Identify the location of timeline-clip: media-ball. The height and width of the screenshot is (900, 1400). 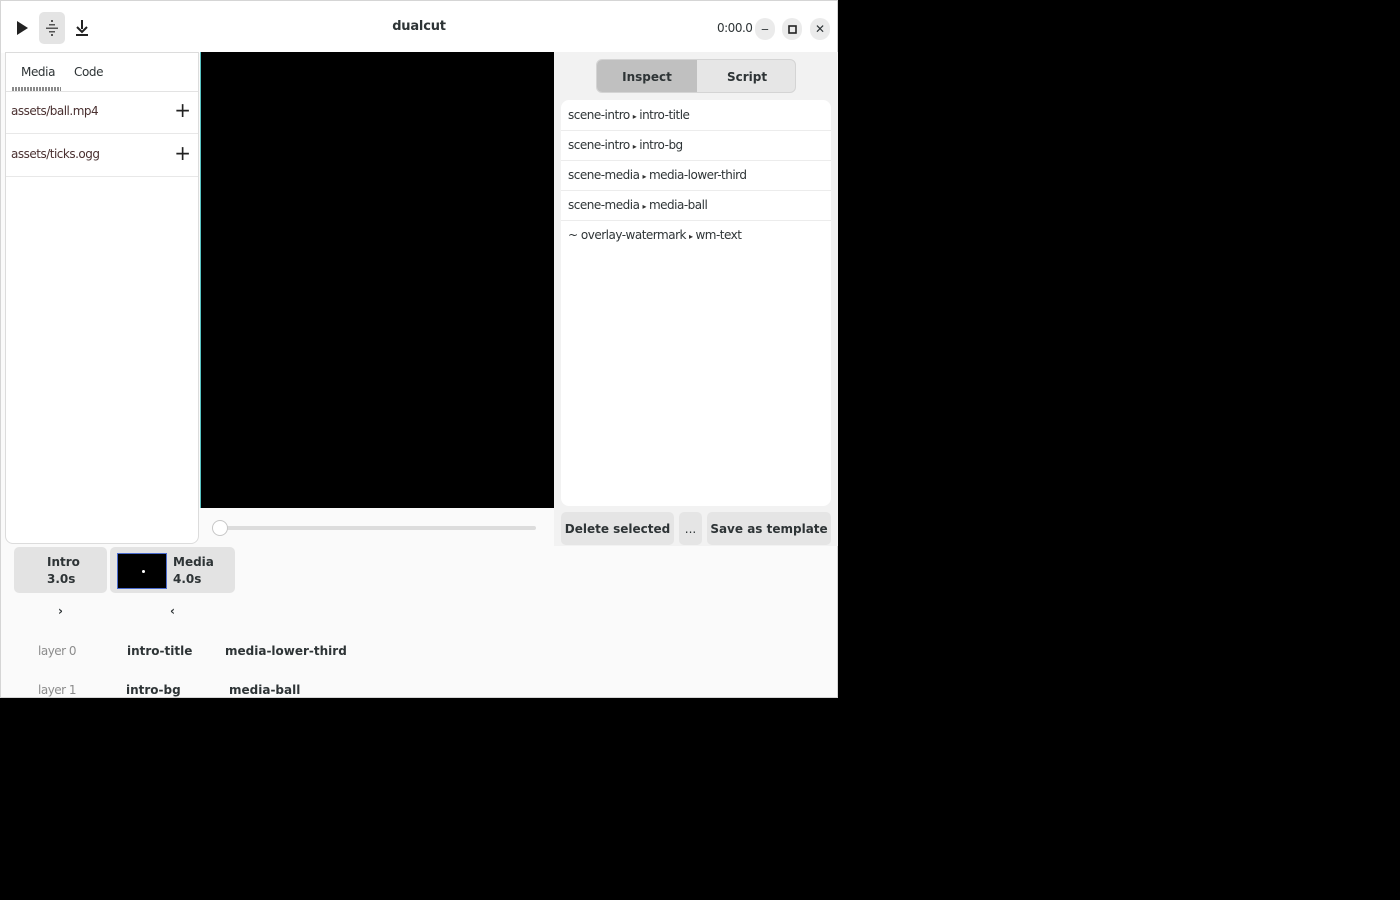
(264, 690).